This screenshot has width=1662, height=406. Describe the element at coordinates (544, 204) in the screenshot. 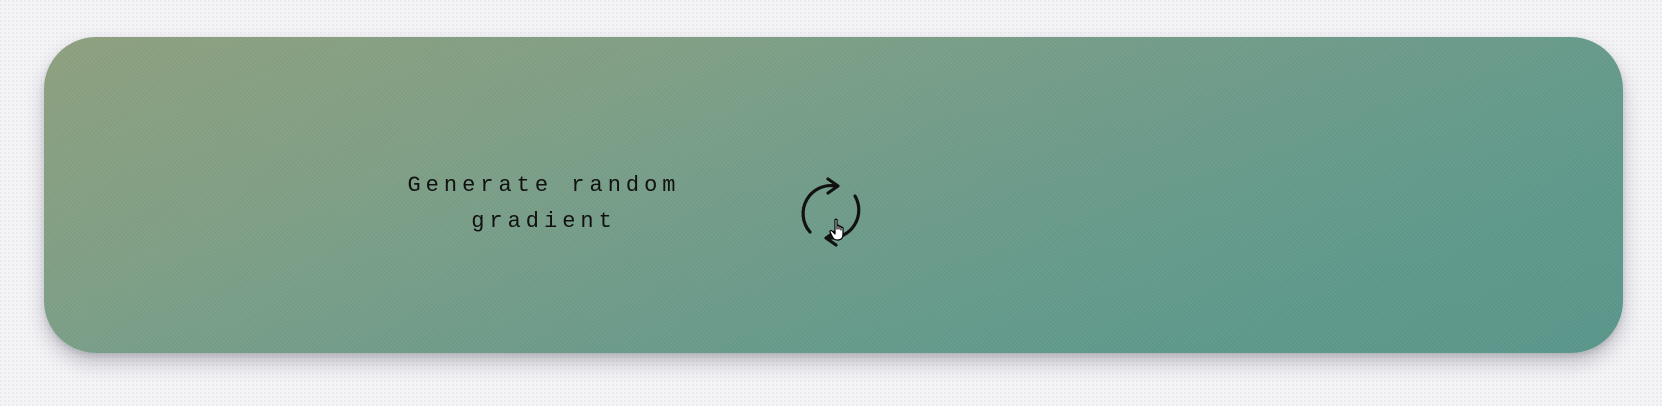

I see `generate-gradient-label: Generate random gradient` at that location.